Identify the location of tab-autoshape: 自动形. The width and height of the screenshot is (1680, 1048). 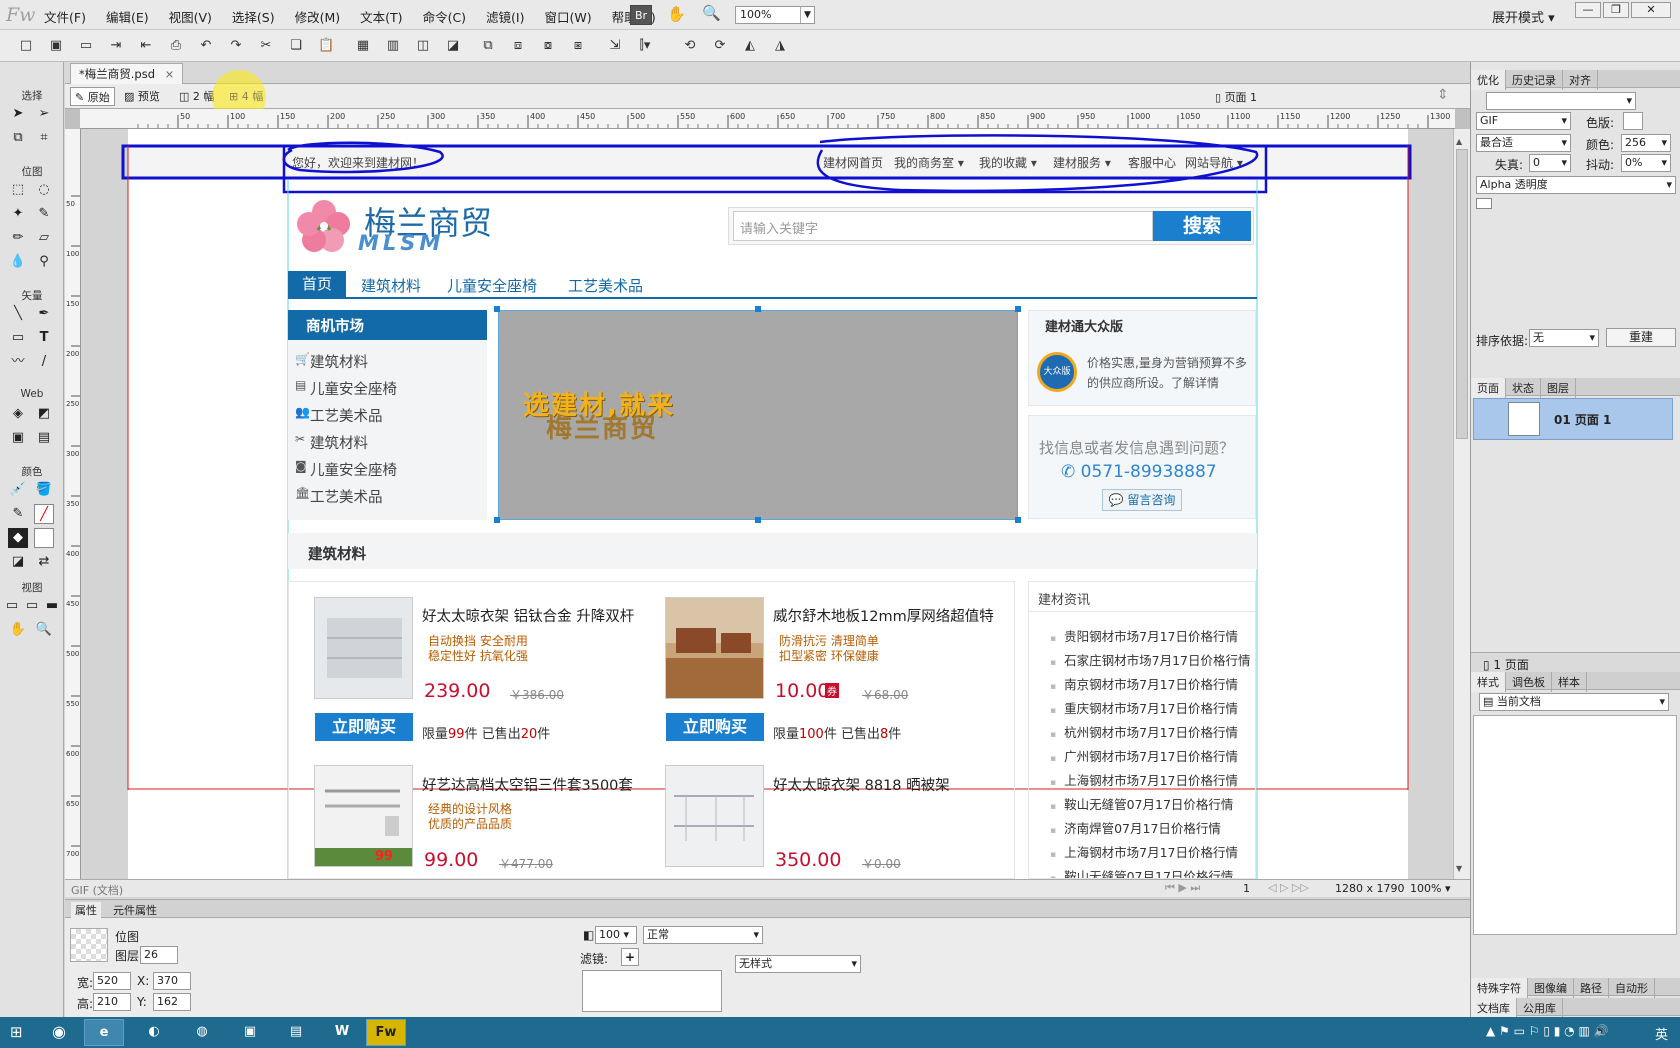
(1632, 988).